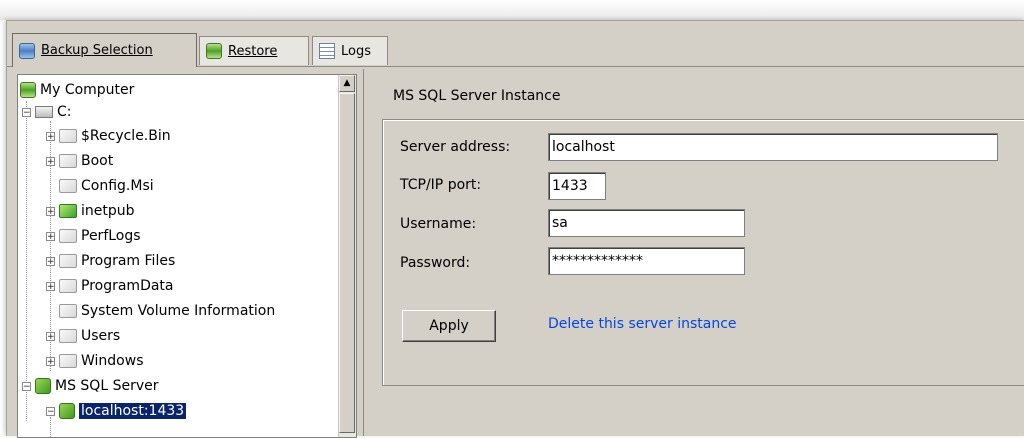 The image size is (1024, 438). I want to click on folder-checked-icon, so click(68, 211).